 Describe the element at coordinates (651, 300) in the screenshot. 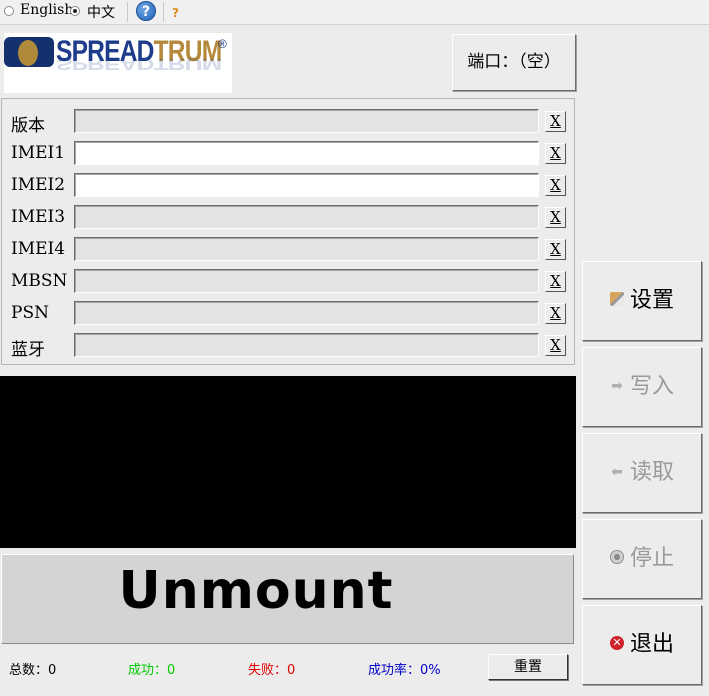

I see `settings-label: 设置` at that location.